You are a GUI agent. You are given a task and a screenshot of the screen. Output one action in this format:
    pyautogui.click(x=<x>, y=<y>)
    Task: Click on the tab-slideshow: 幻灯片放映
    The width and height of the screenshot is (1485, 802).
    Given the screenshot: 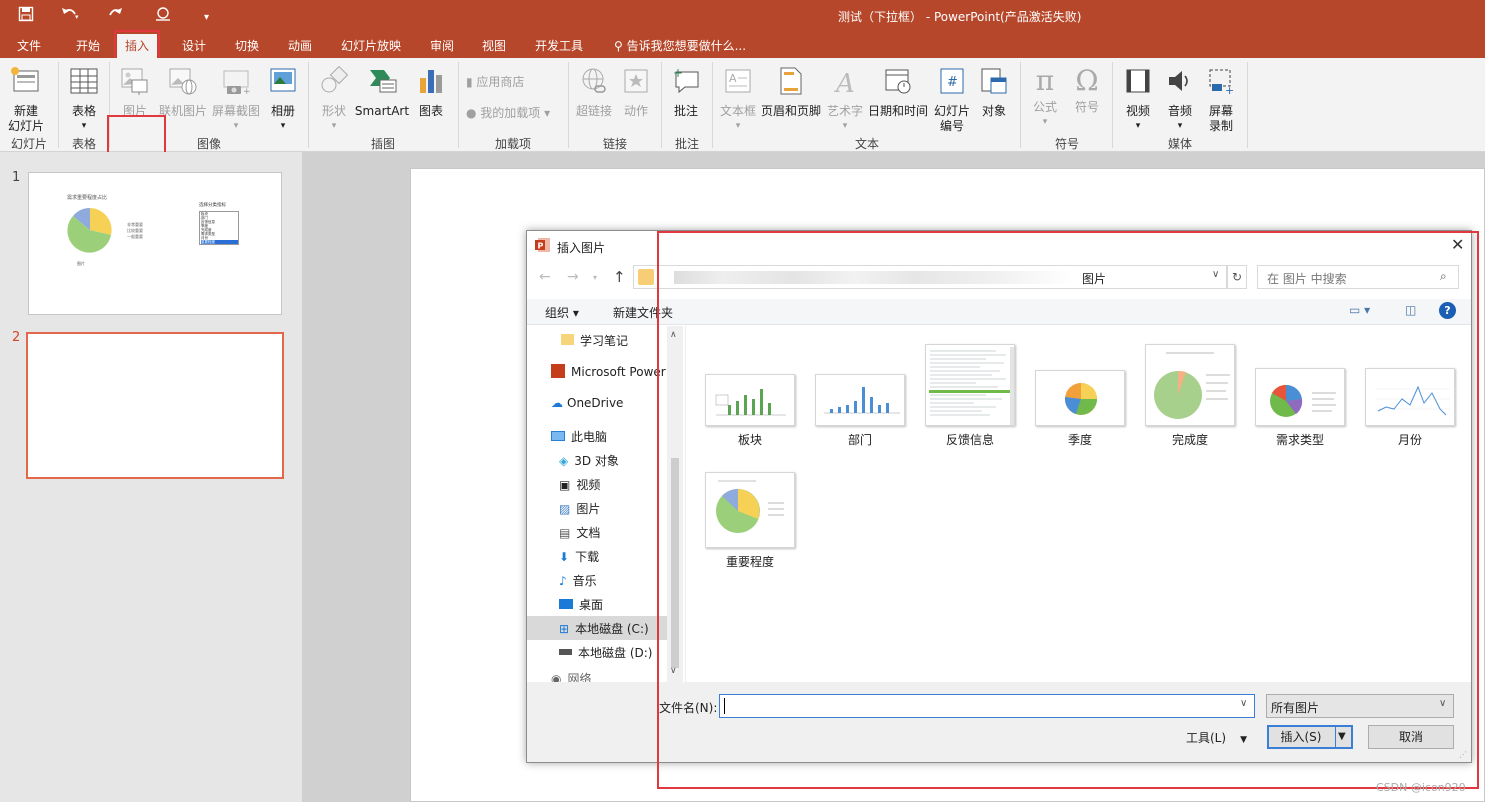 What is the action you would take?
    pyautogui.click(x=371, y=45)
    